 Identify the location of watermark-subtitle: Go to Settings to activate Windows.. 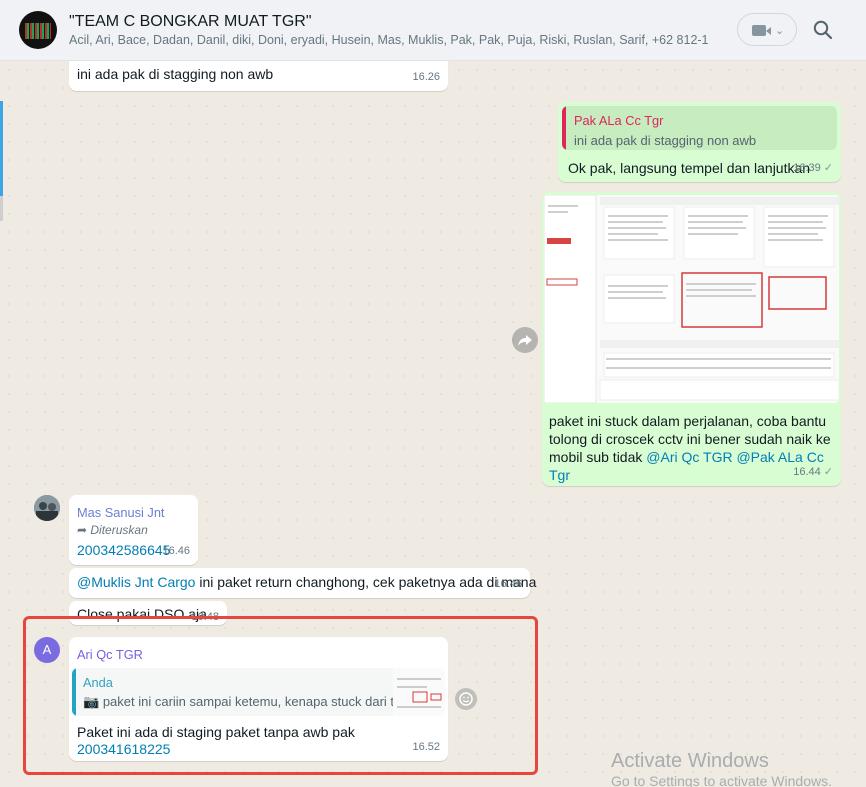
(721, 780).